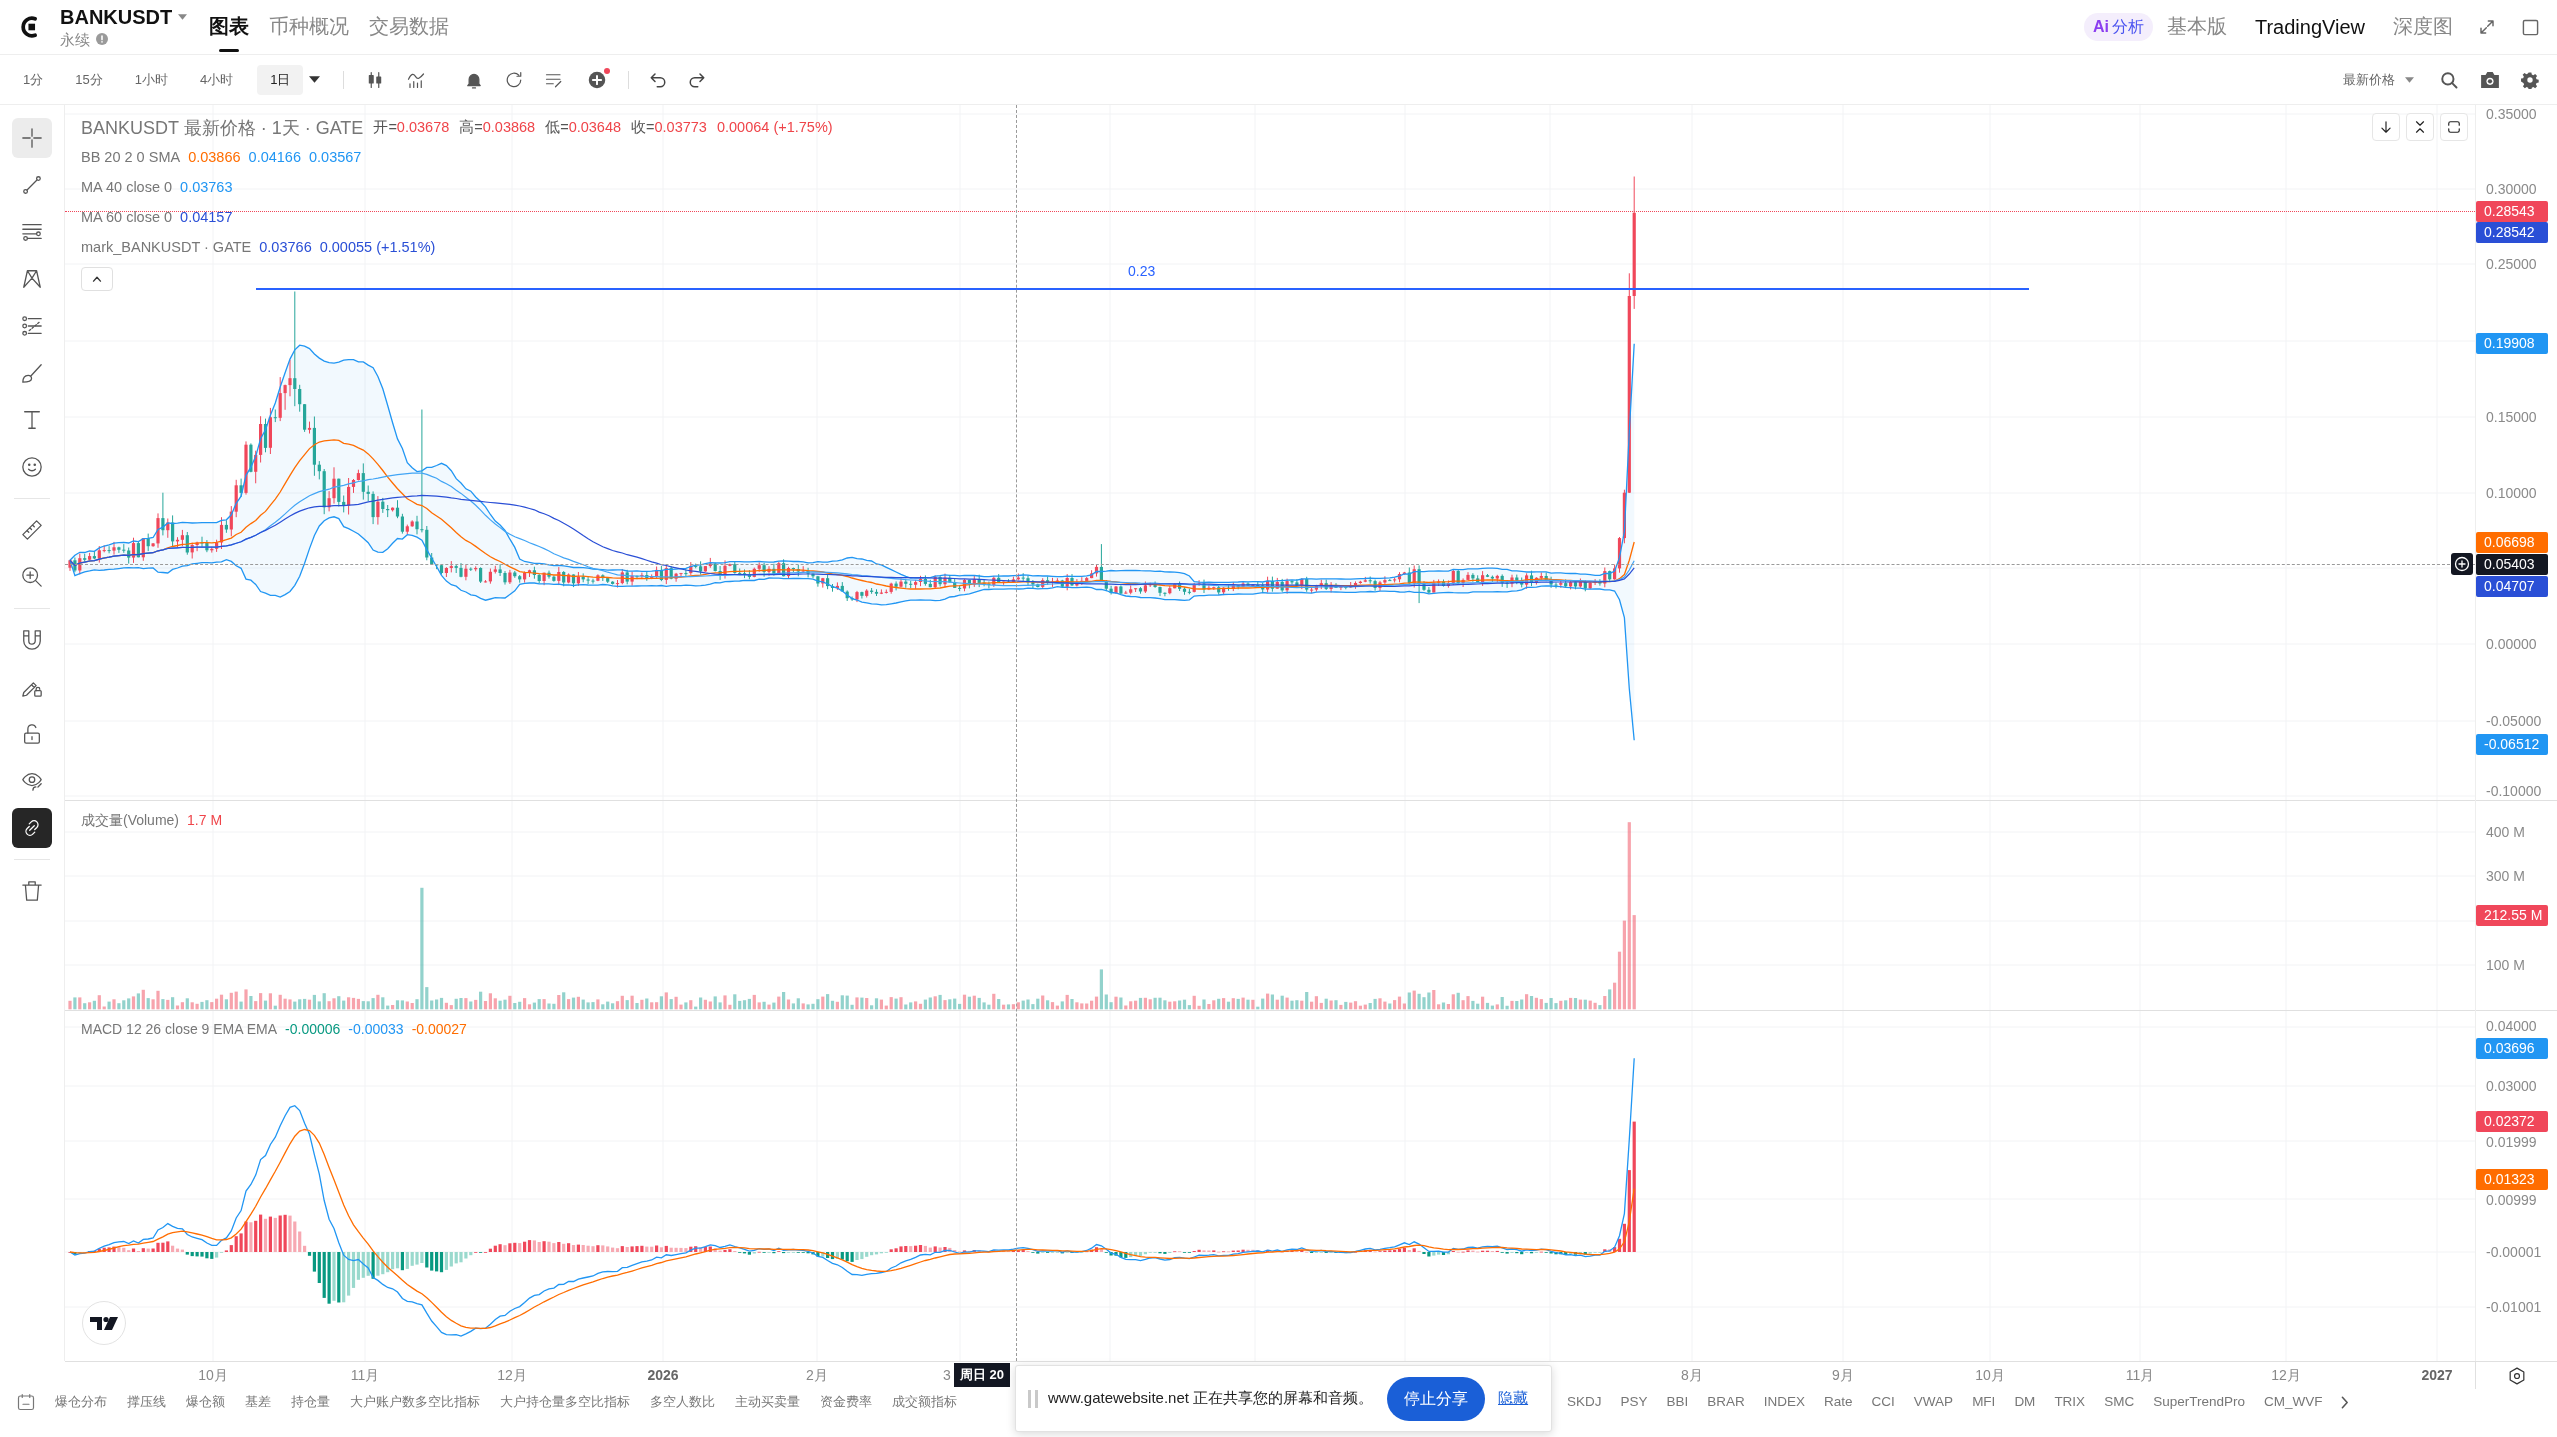  Describe the element at coordinates (216, 79) in the screenshot. I see `interval-tab: 4小时` at that location.